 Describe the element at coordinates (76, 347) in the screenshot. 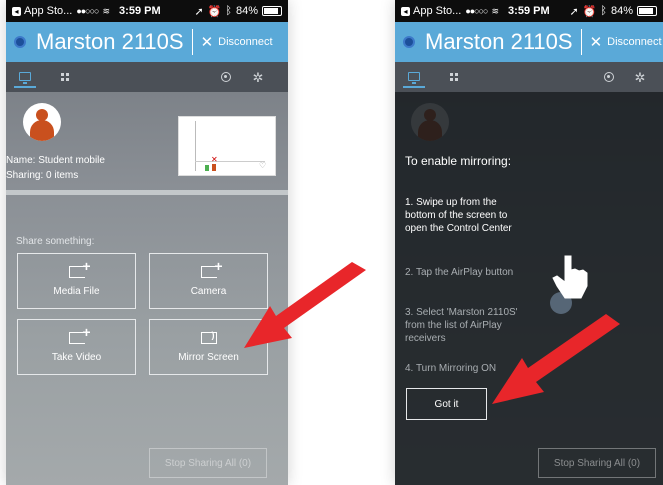

I see `take-video-button: Take Video` at that location.